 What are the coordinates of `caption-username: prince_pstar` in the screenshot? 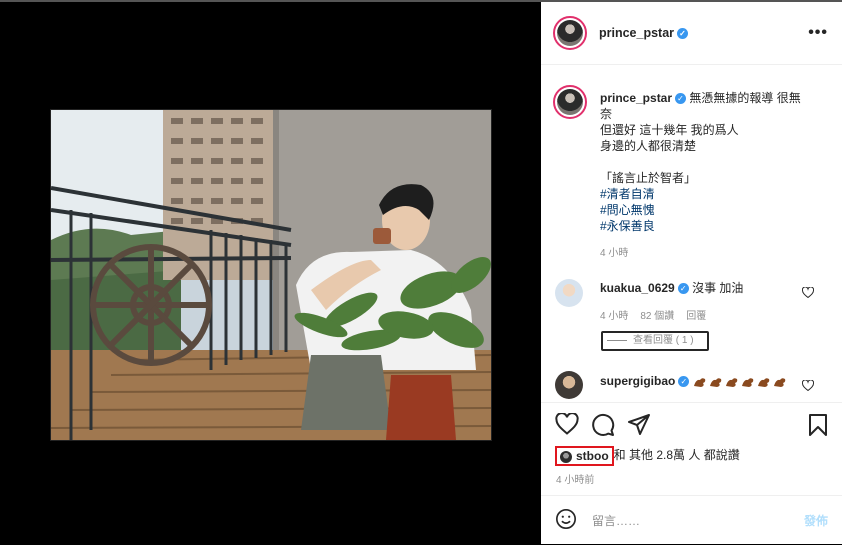 It's located at (636, 98).